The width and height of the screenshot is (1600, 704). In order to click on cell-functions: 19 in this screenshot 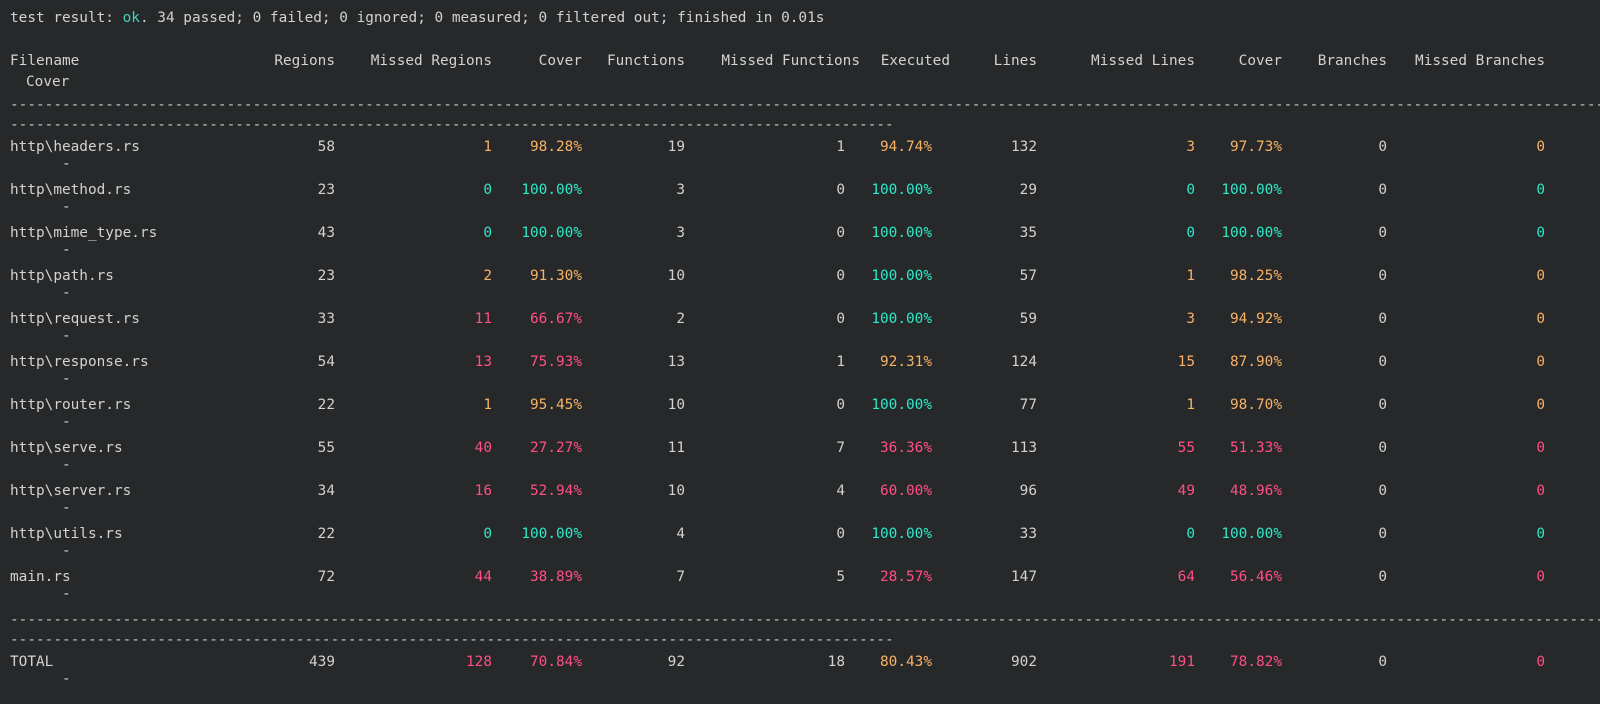, I will do `click(676, 147)`.